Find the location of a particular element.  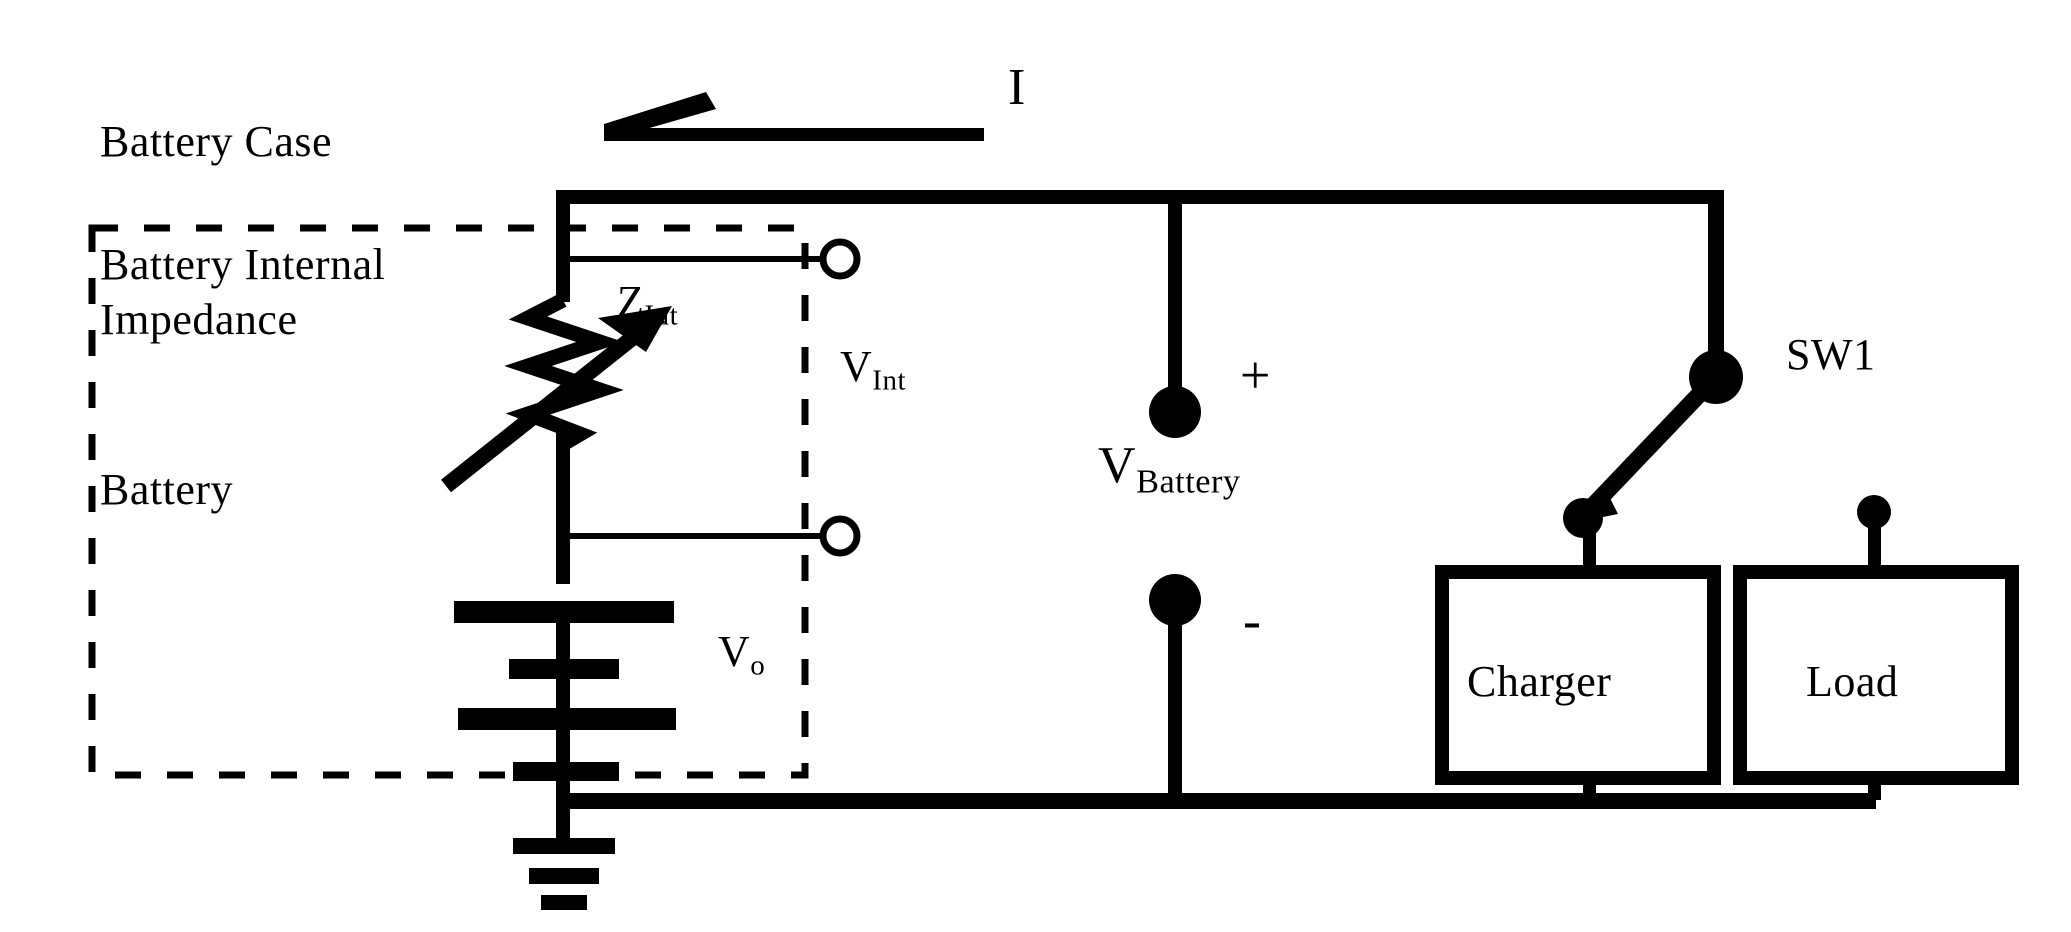

node-positive-dot is located at coordinates (1175, 412).